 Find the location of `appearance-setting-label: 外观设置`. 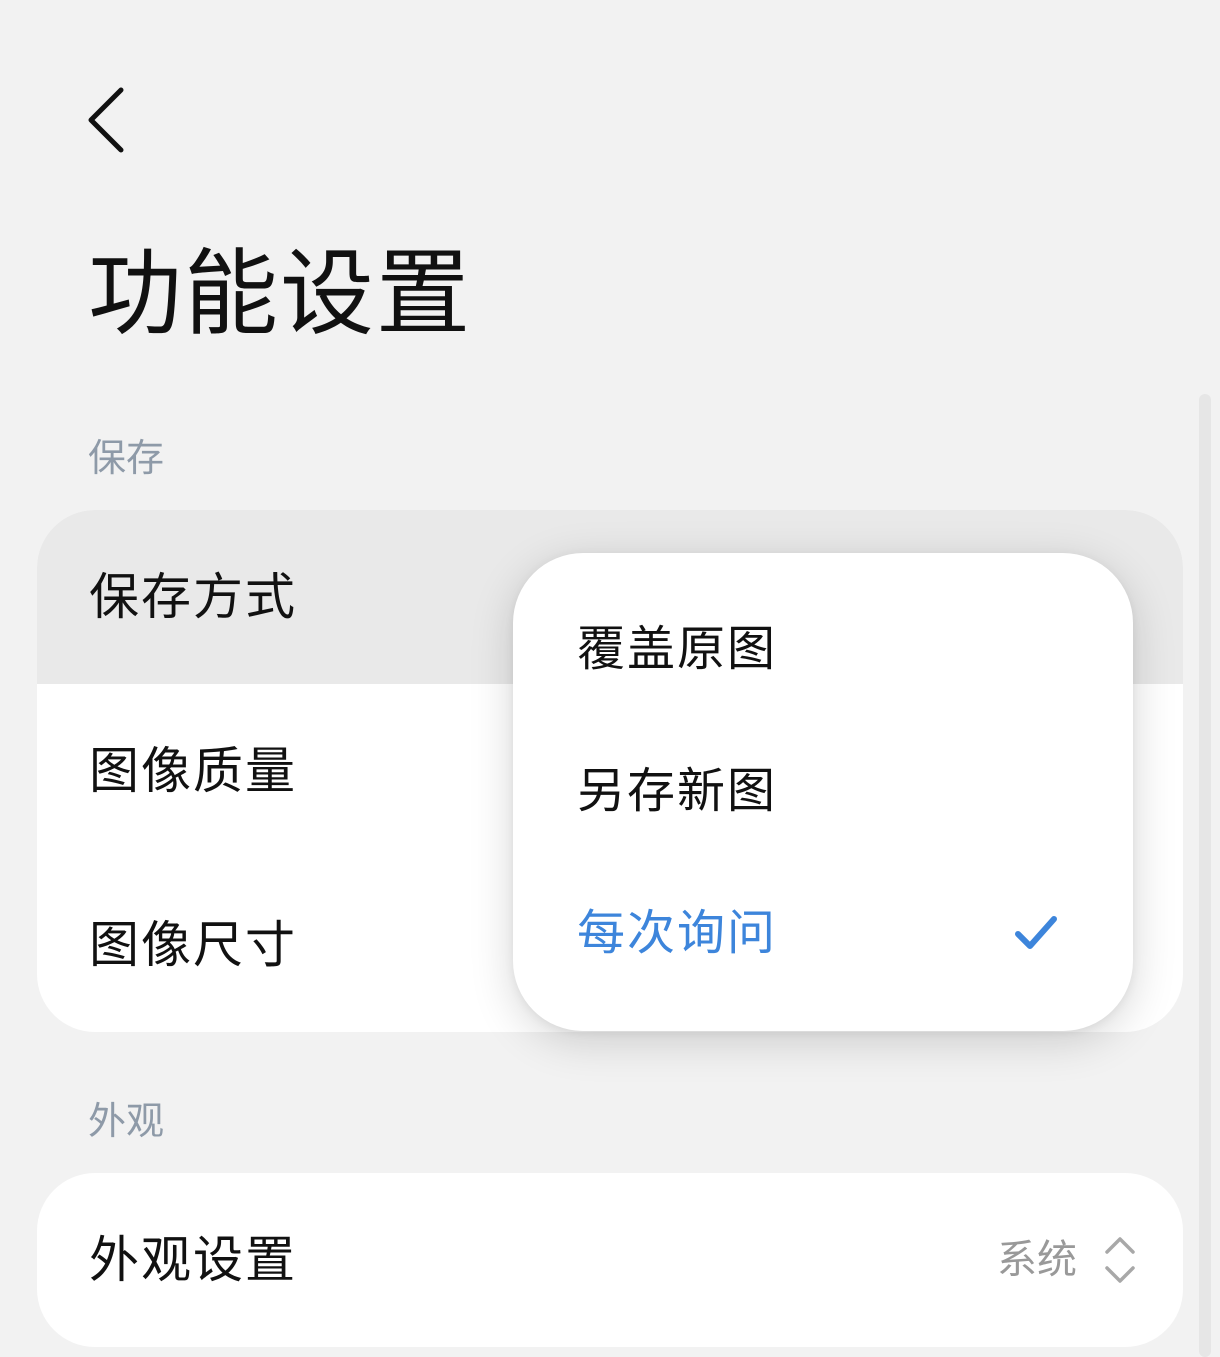

appearance-setting-label: 外观设置 is located at coordinates (193, 1260).